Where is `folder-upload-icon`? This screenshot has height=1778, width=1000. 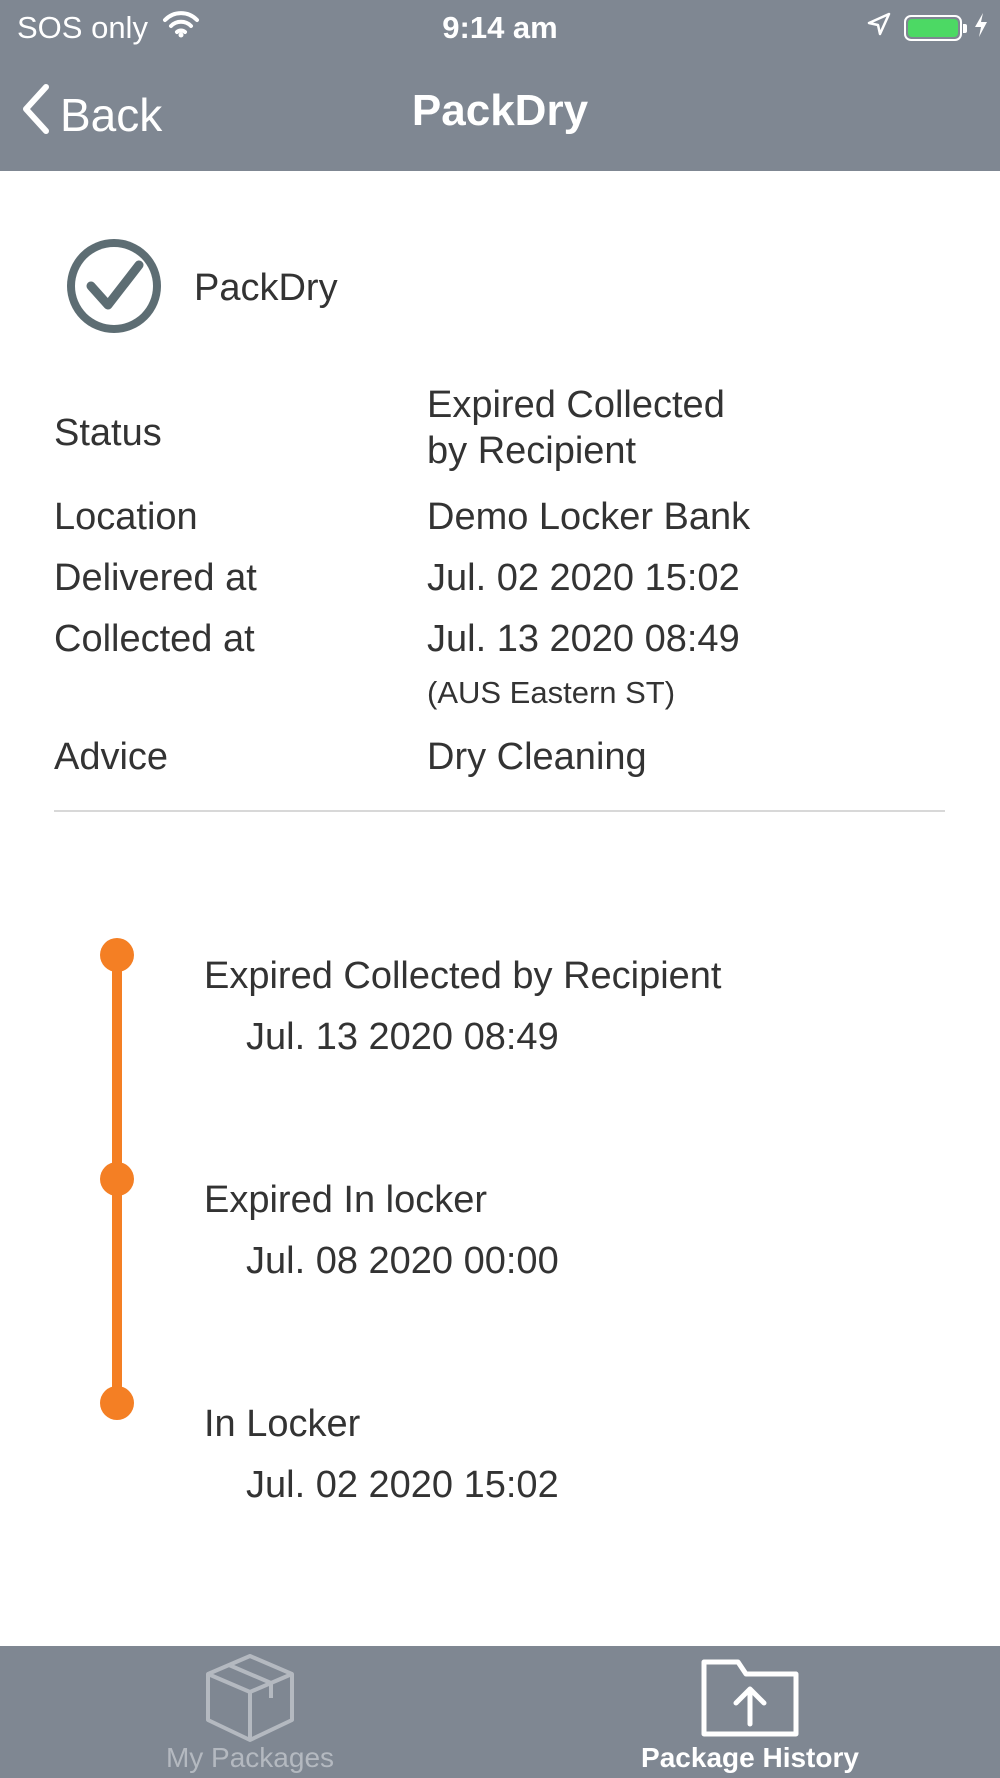
folder-upload-icon is located at coordinates (750, 1700).